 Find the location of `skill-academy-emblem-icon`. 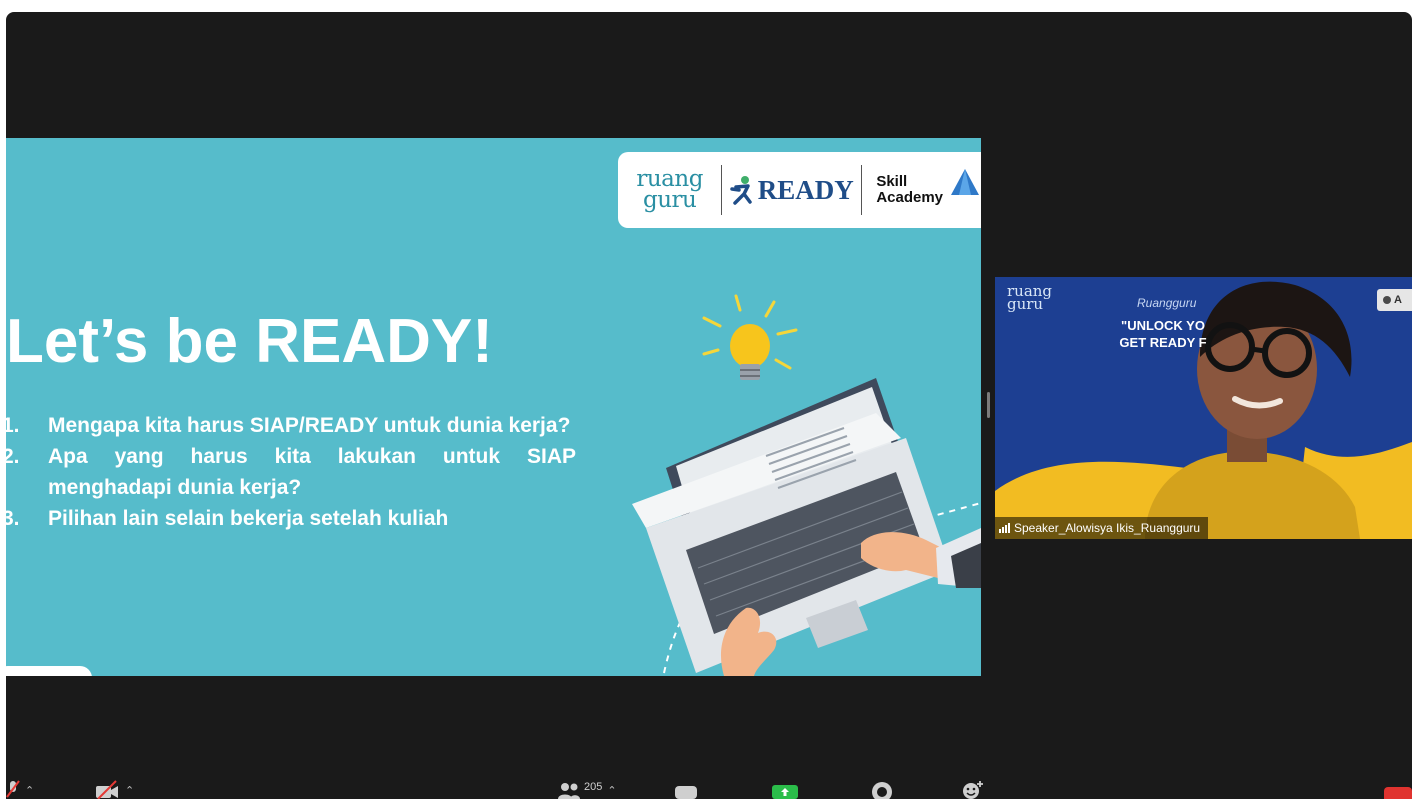

skill-academy-emblem-icon is located at coordinates (965, 182).